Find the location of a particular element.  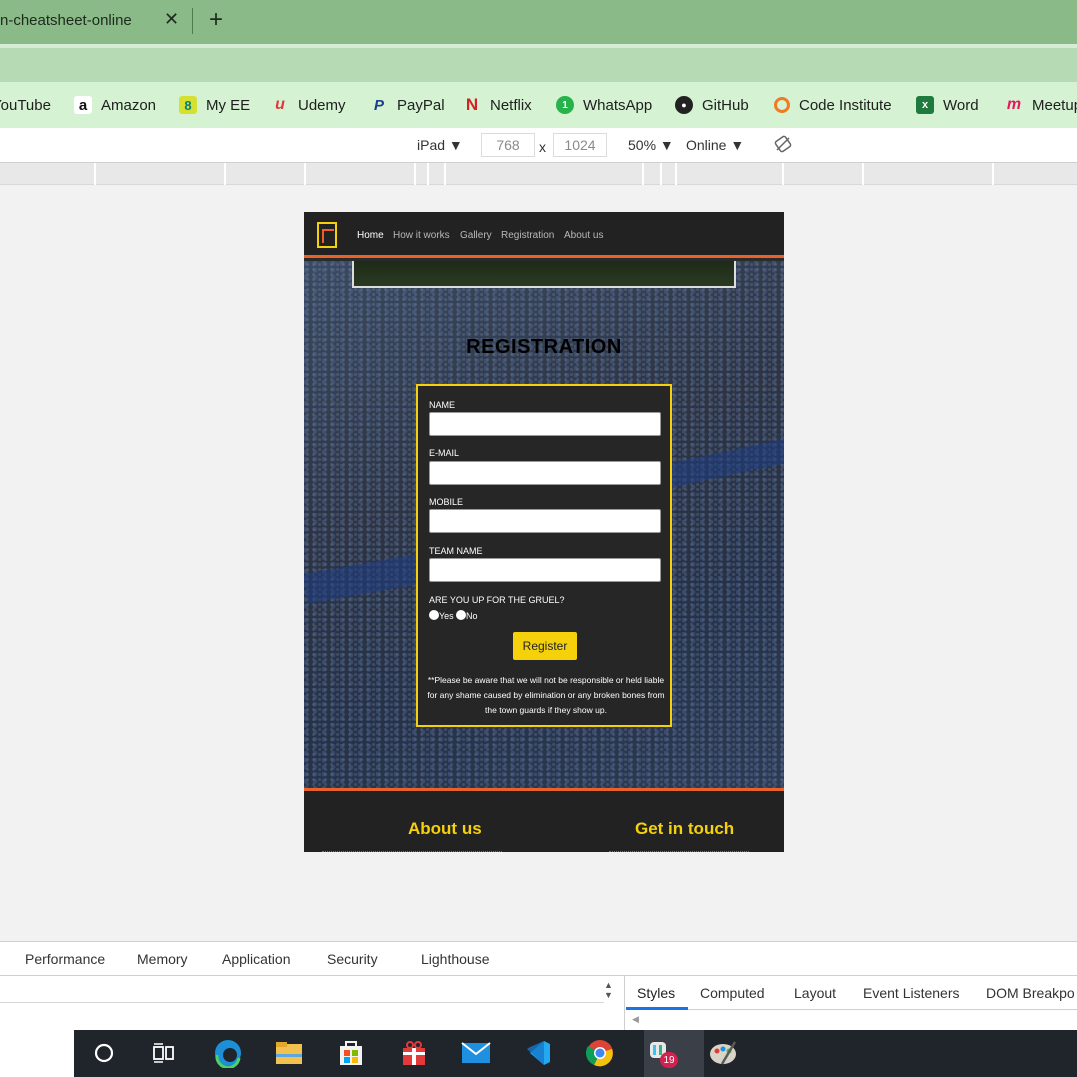

tab-application: Application is located at coordinates (256, 959).